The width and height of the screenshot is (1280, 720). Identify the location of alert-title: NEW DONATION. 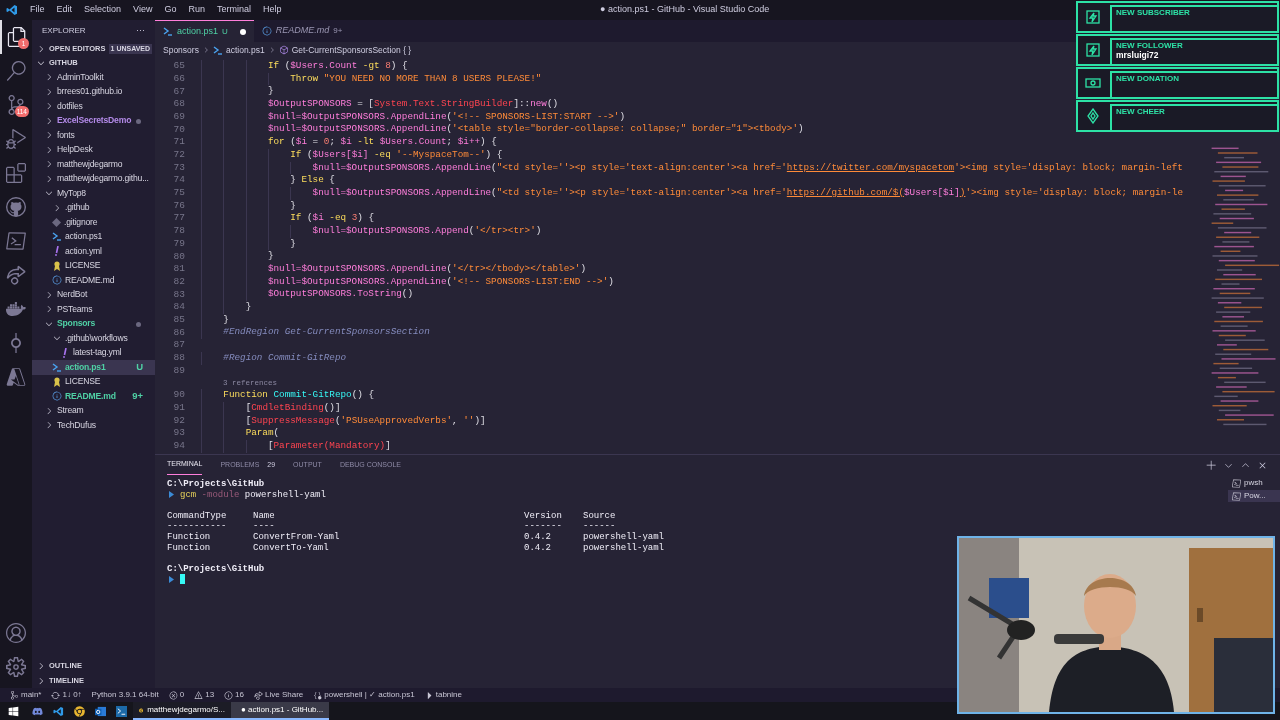
(1148, 79).